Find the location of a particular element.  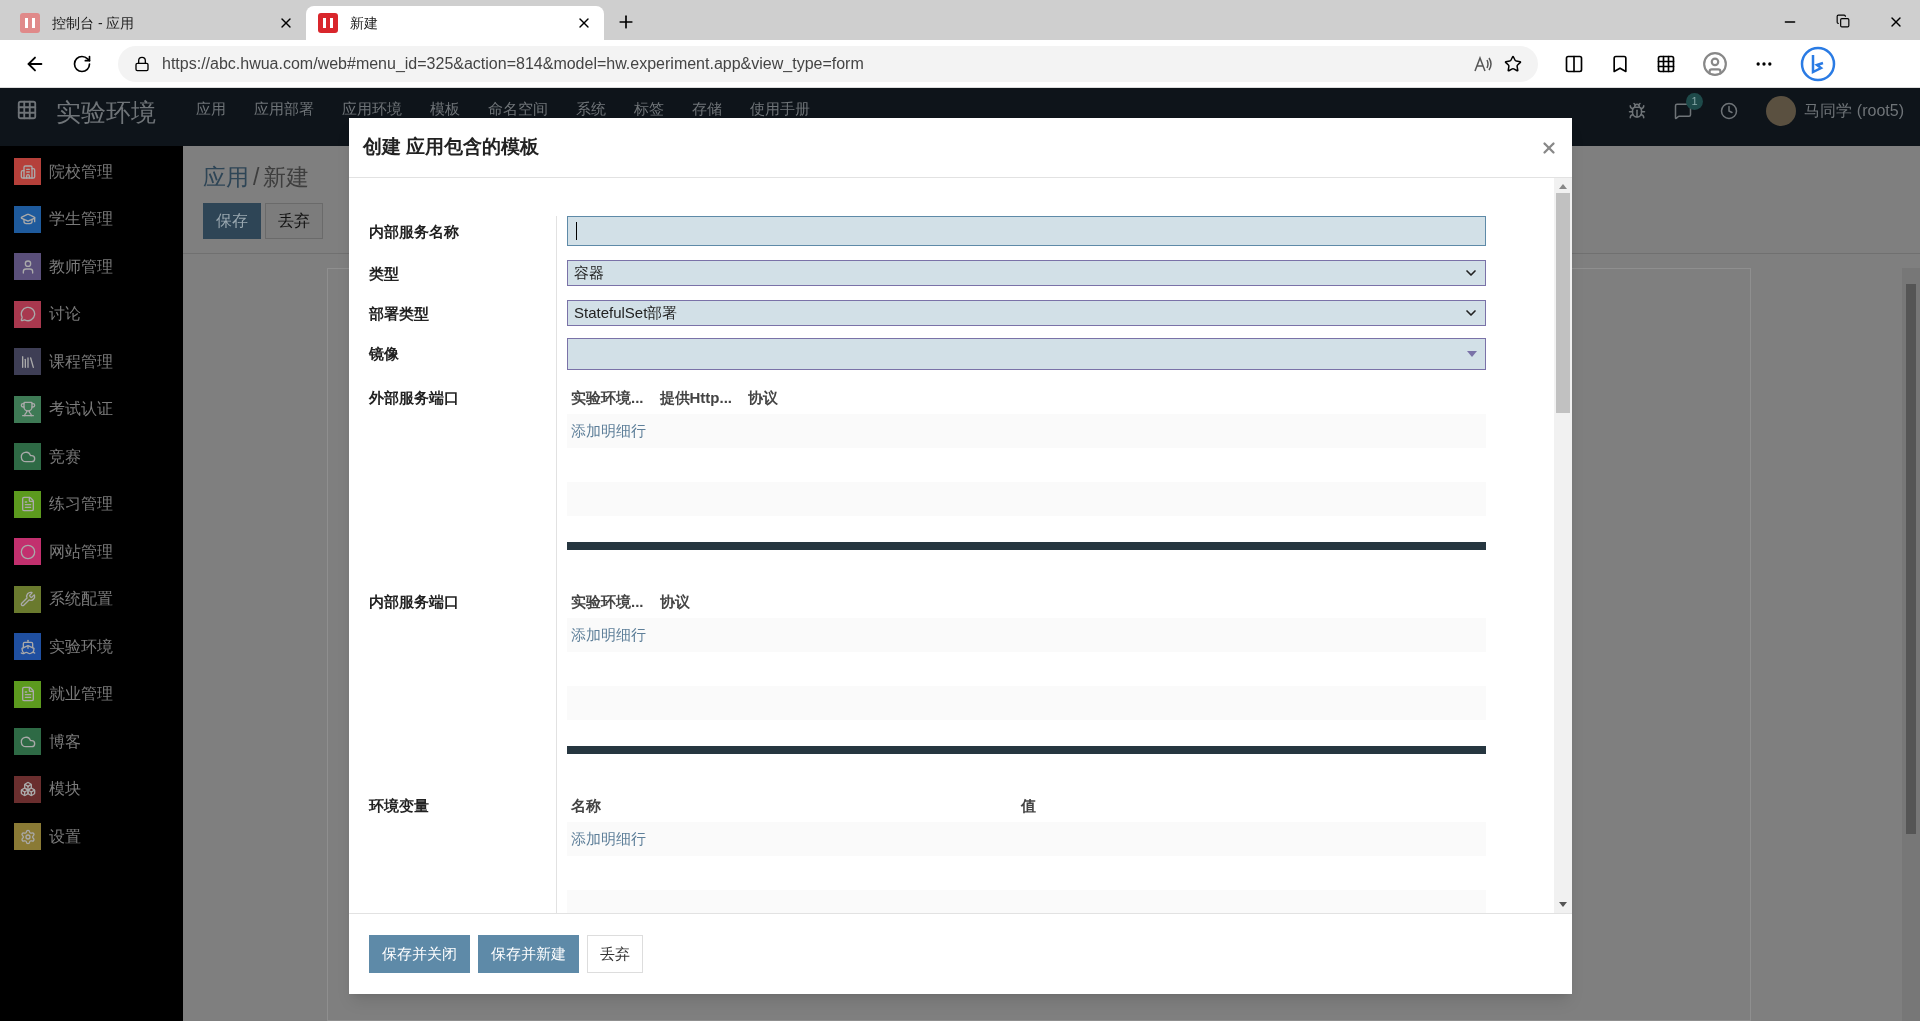

select-field: 容器 is located at coordinates (1026, 273).